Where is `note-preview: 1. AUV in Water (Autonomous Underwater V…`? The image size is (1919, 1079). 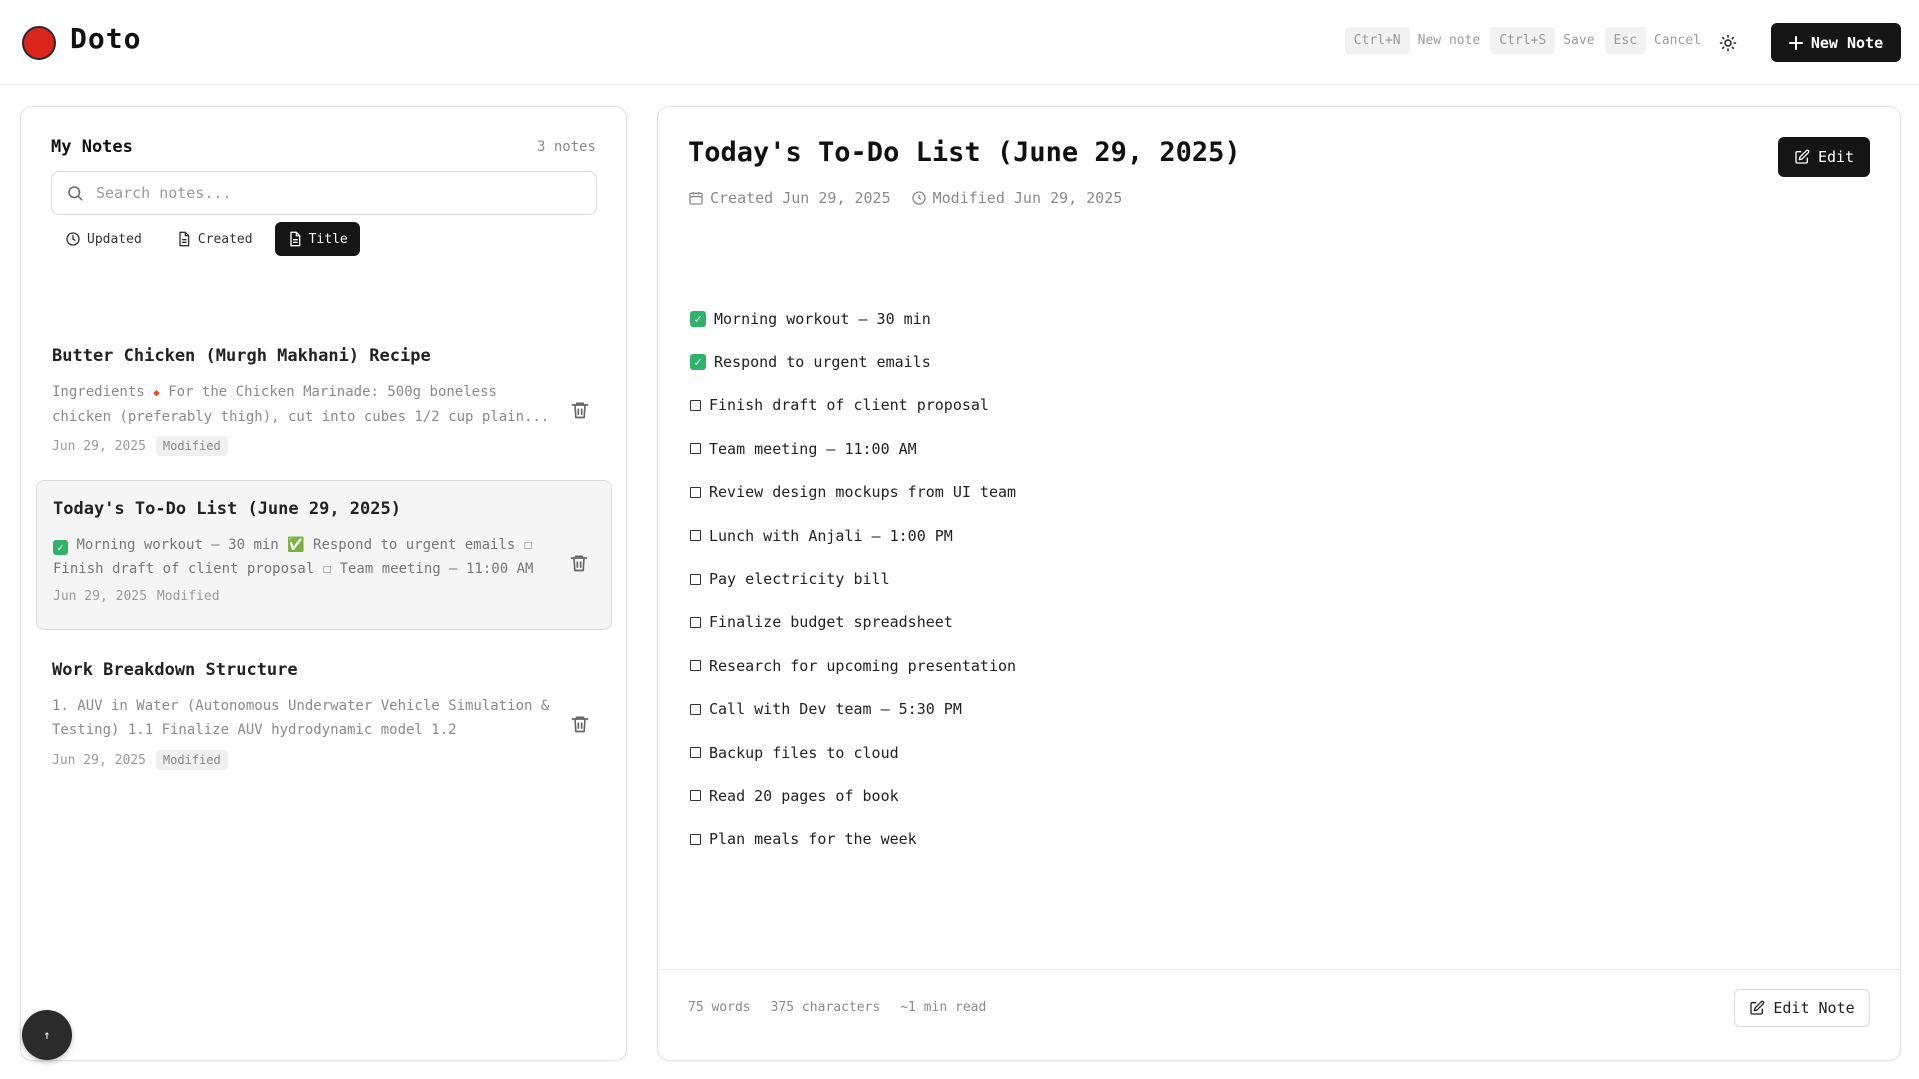
note-preview: 1. AUV in Water (Autonomous Underwater V… is located at coordinates (301, 718).